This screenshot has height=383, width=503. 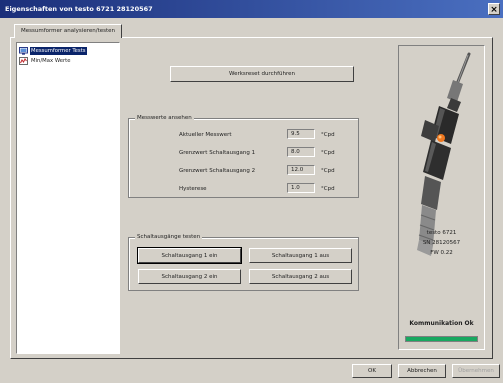 I want to click on title-bar: Eigenschaften von testo 6721 28120567 ×, so click(x=251, y=9).